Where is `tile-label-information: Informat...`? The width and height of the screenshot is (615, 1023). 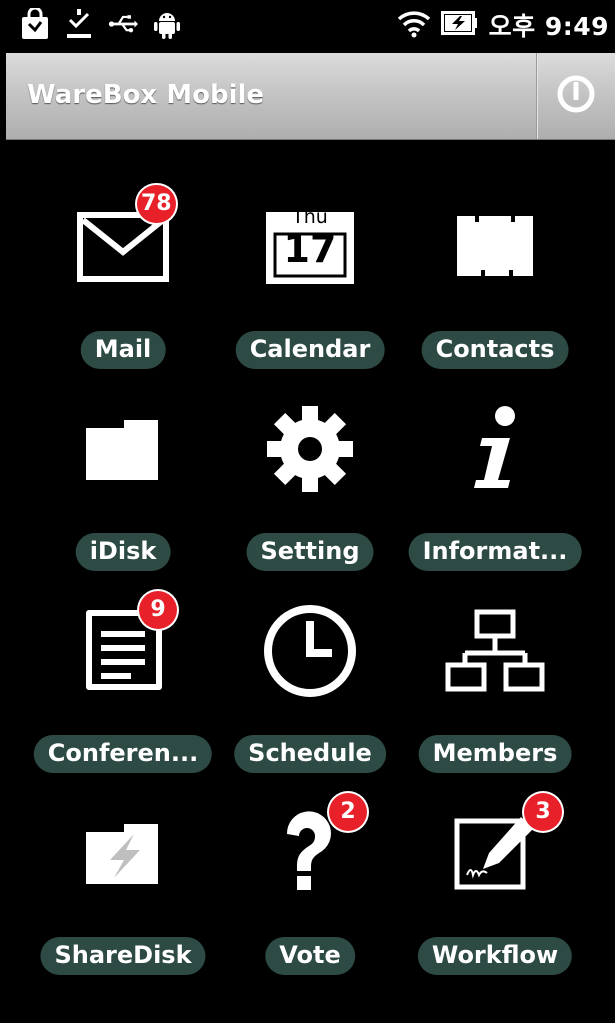 tile-label-information: Informat... is located at coordinates (495, 552).